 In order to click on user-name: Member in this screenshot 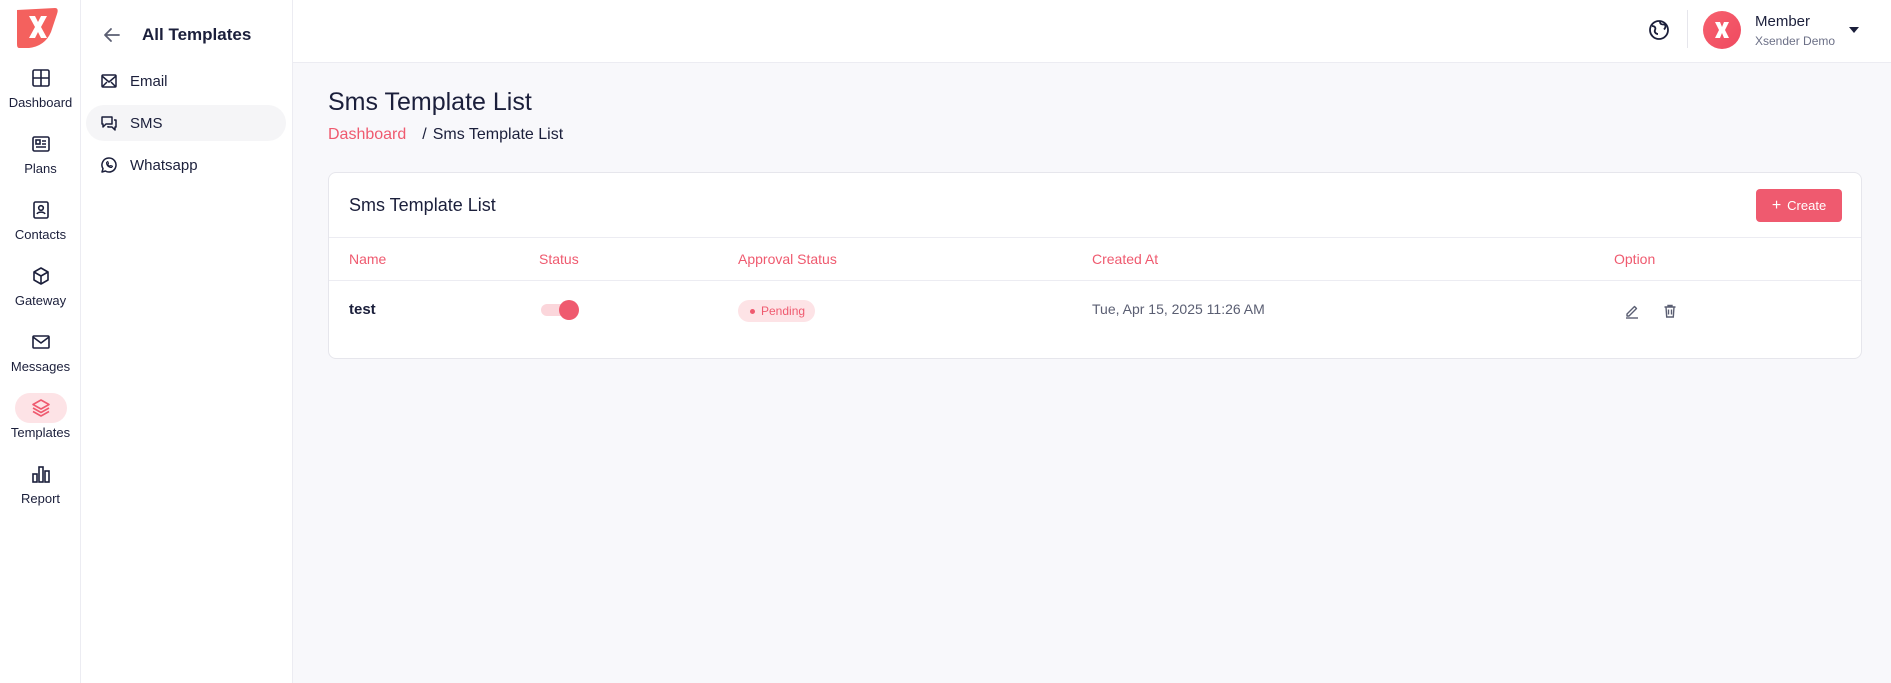, I will do `click(1783, 21)`.